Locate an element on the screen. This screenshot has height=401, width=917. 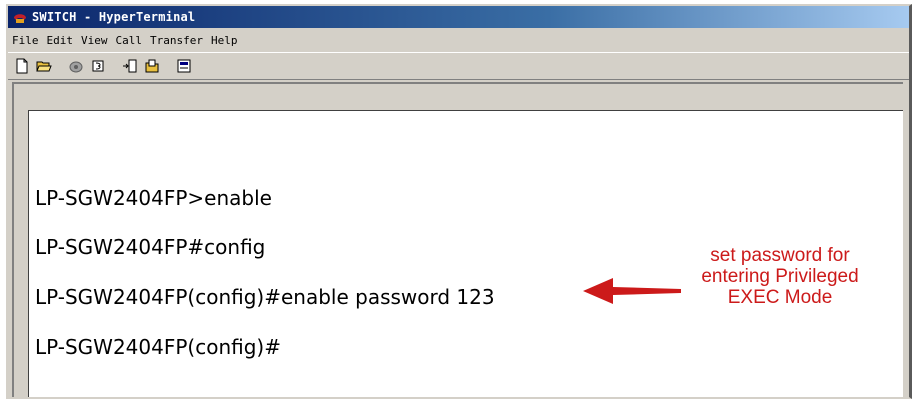
new-icon is located at coordinates (22, 66).